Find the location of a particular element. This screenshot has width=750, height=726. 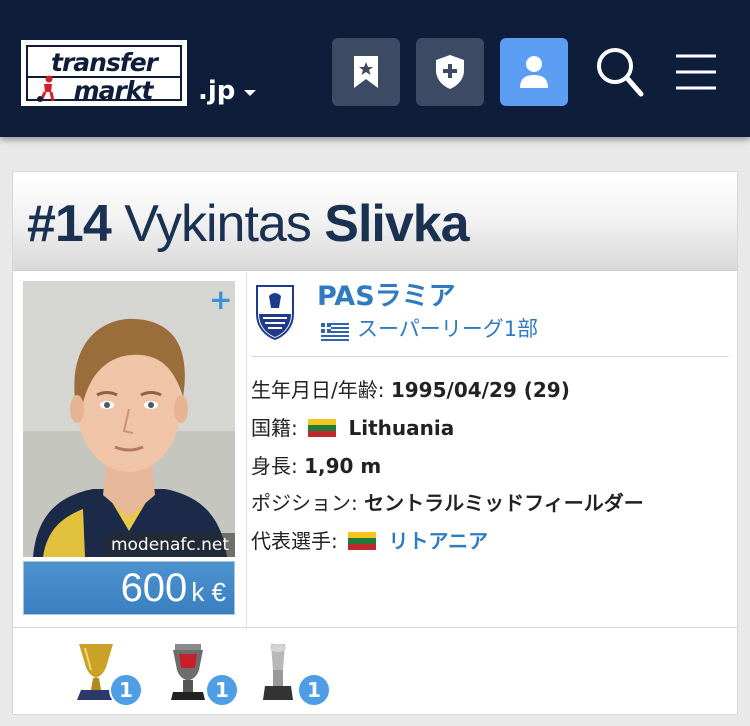

menu-icon is located at coordinates (696, 72).